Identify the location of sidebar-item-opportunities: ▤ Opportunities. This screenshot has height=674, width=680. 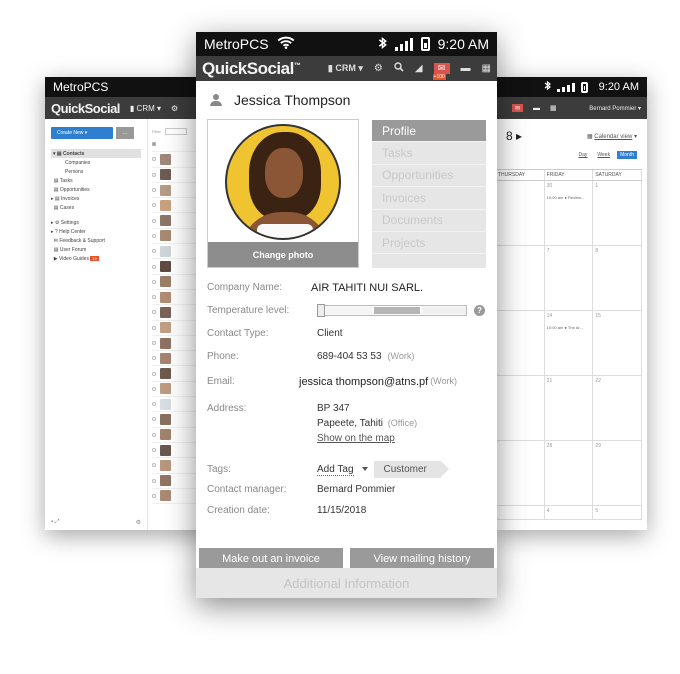
(96, 189).